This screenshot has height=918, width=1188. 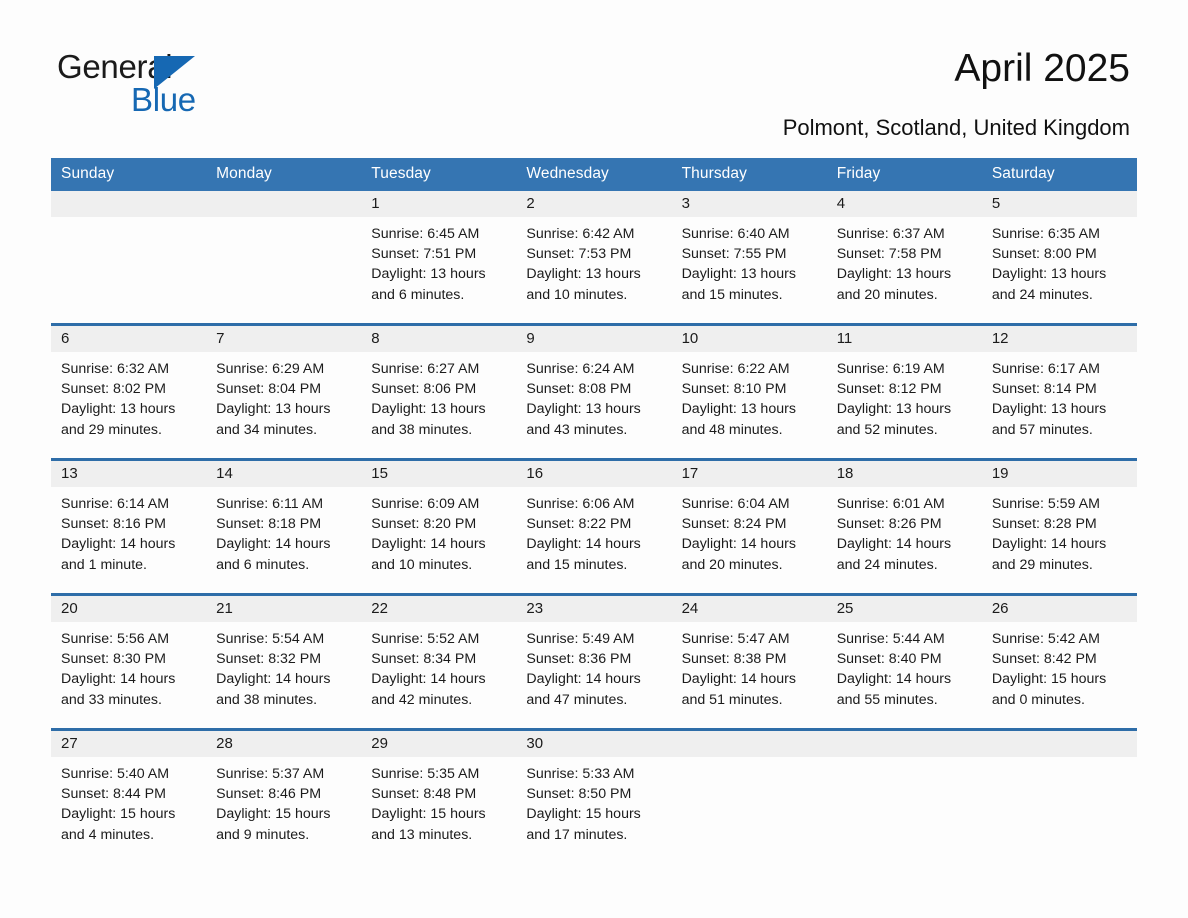 I want to click on sunset-text: Sunset: 8:38 PM, so click(x=734, y=659).